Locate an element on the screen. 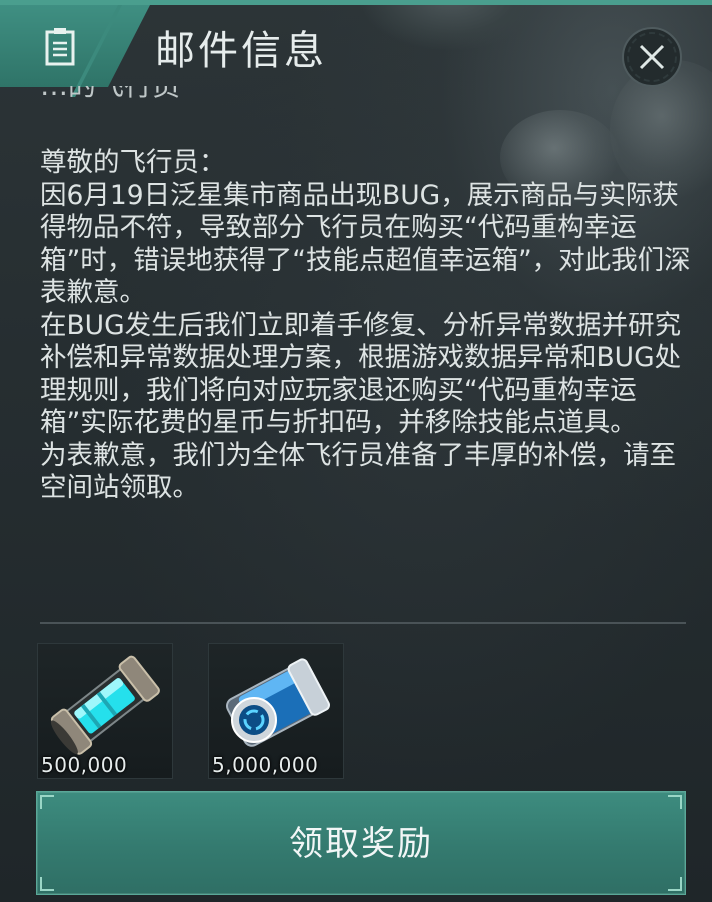 The image size is (712, 902). reward-item: 500,000 is located at coordinates (105, 711).